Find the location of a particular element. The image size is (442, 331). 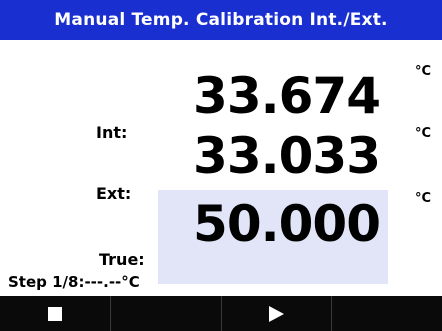

play-icon is located at coordinates (276, 313).